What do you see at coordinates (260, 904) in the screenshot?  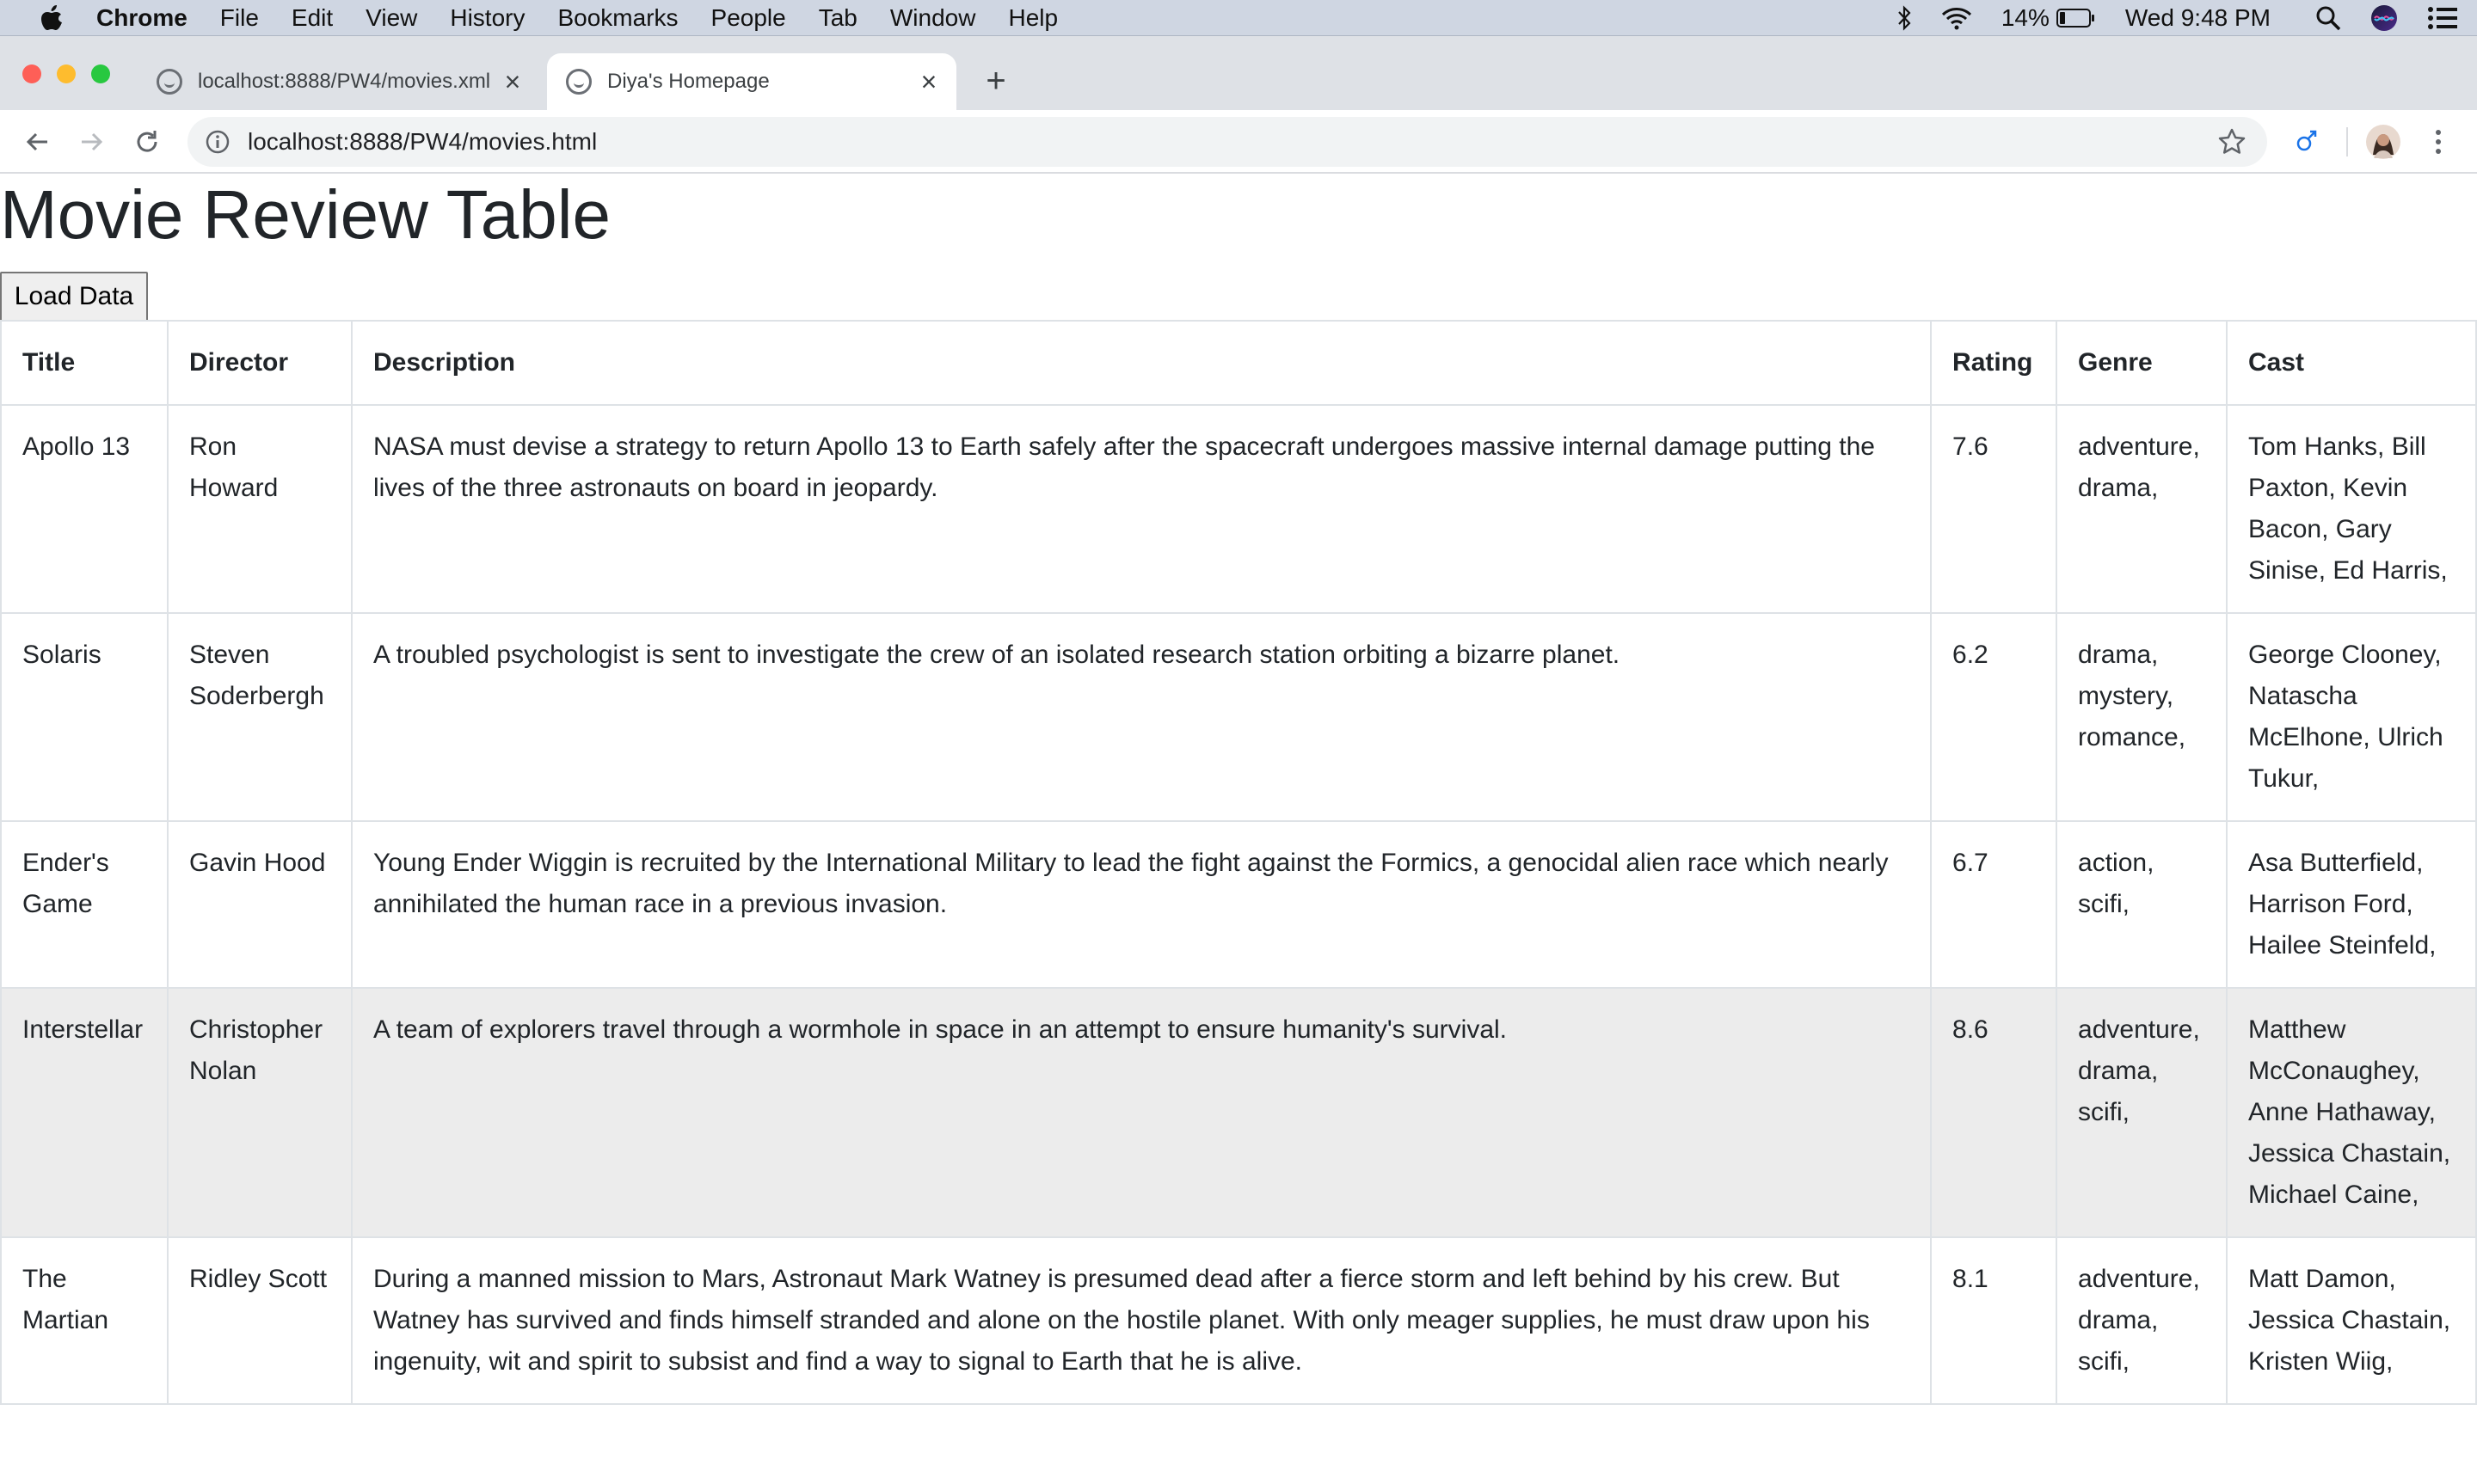 I see `cell-director: Gavin Hood` at bounding box center [260, 904].